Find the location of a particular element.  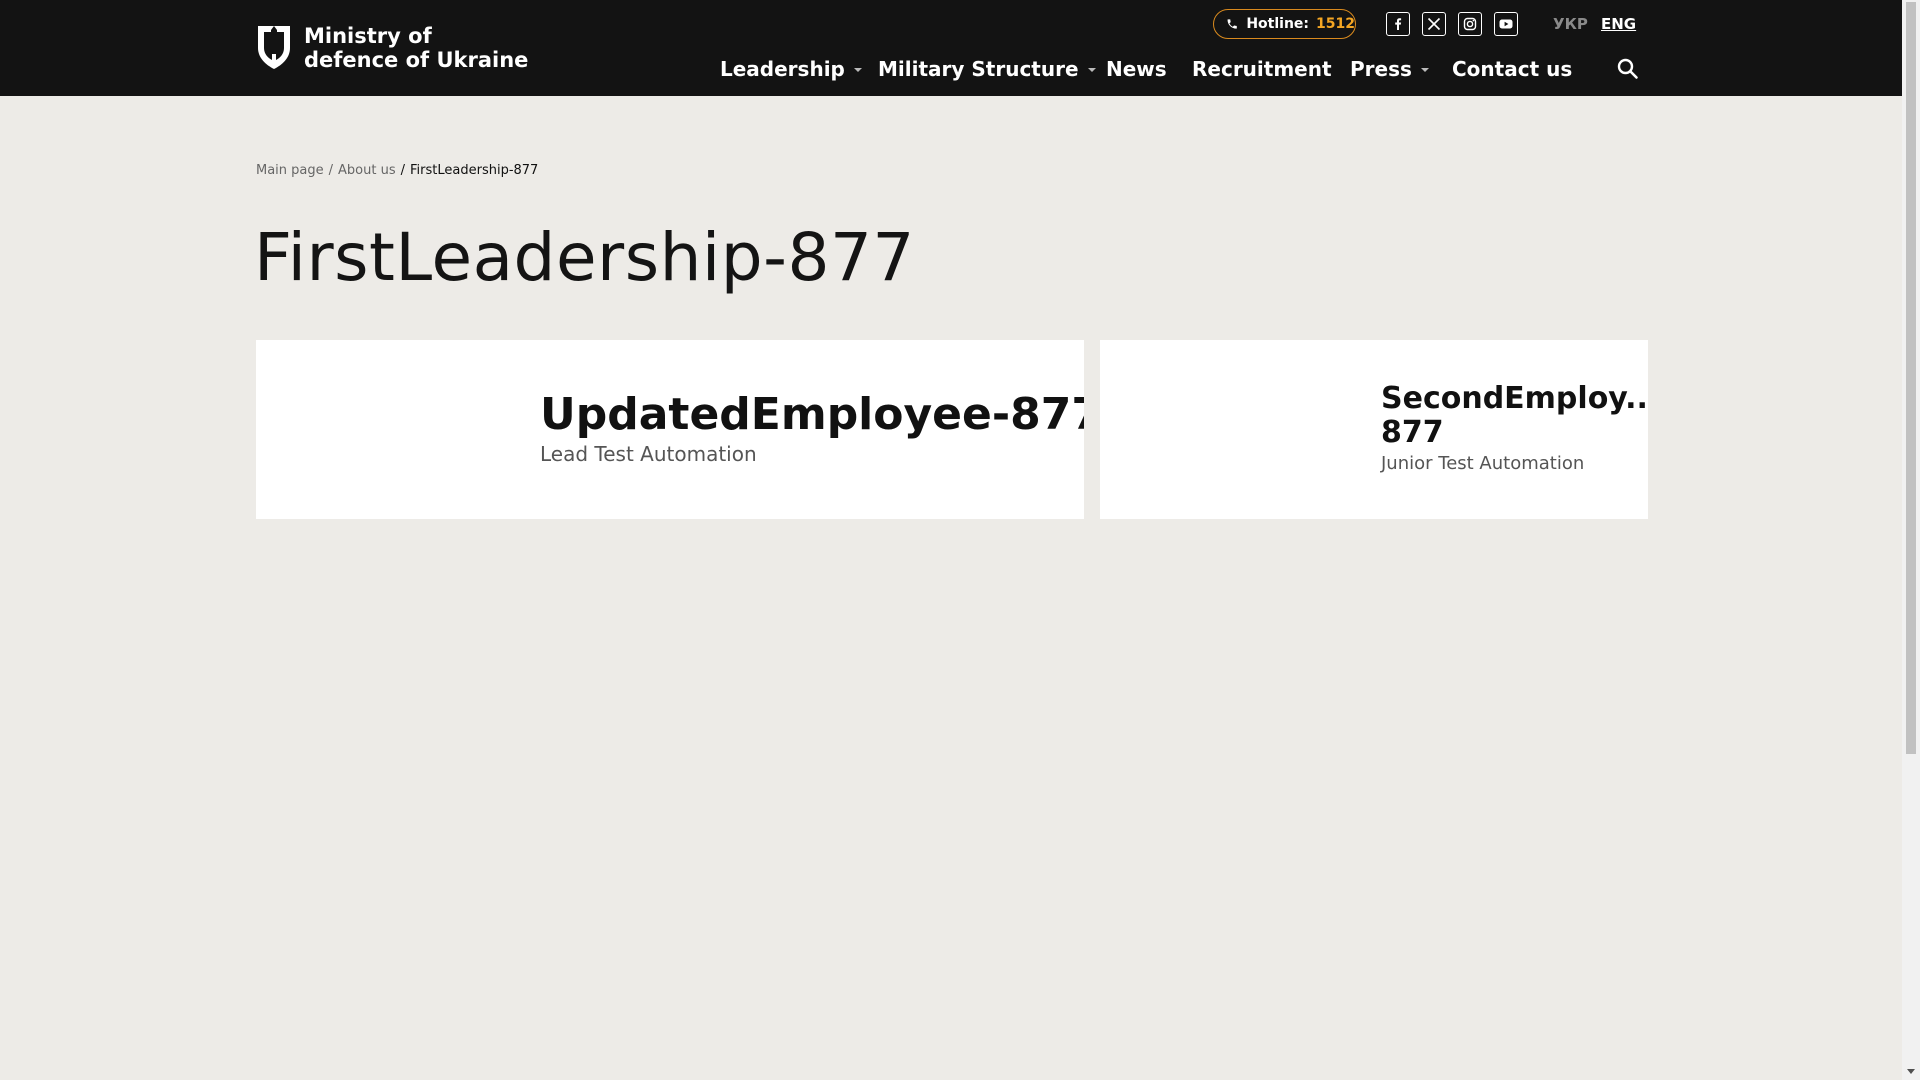

search-button is located at coordinates (1628, 69).